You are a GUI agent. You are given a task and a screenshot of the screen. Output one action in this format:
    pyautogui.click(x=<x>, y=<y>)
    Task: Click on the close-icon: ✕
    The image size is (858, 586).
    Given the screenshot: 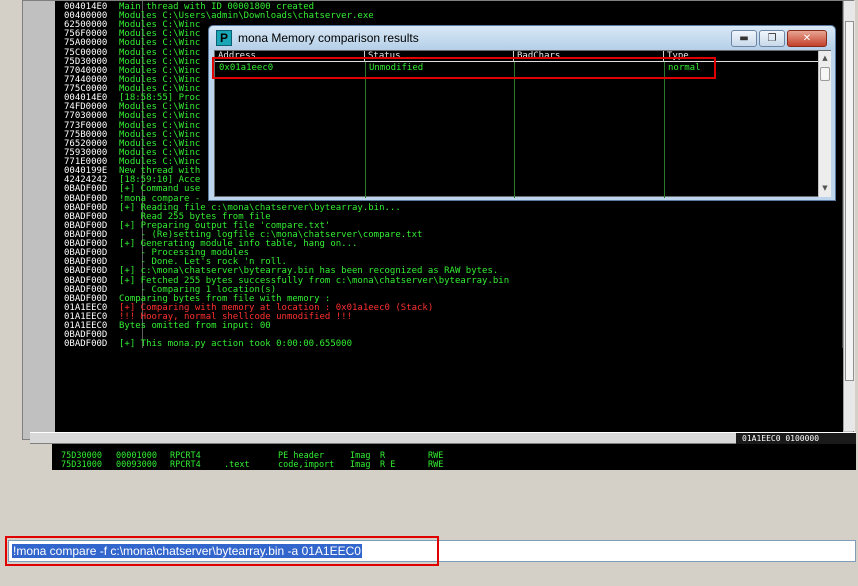 What is the action you would take?
    pyautogui.click(x=807, y=38)
    